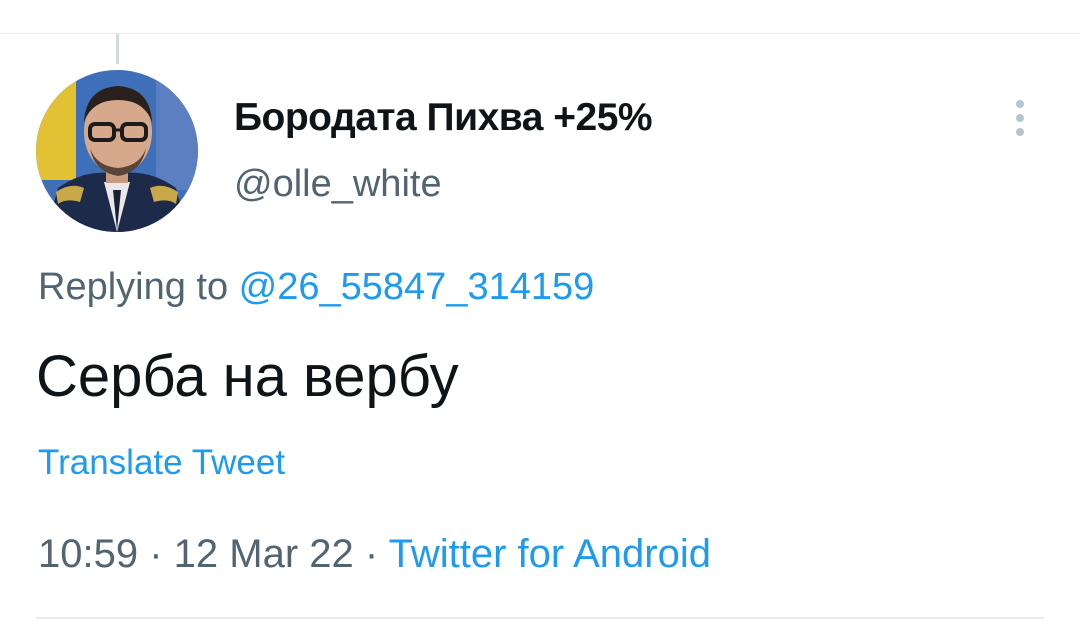 Image resolution: width=1080 pixels, height=623 pixels. I want to click on author-display-name: Бородата Пихва +25%, so click(443, 118).